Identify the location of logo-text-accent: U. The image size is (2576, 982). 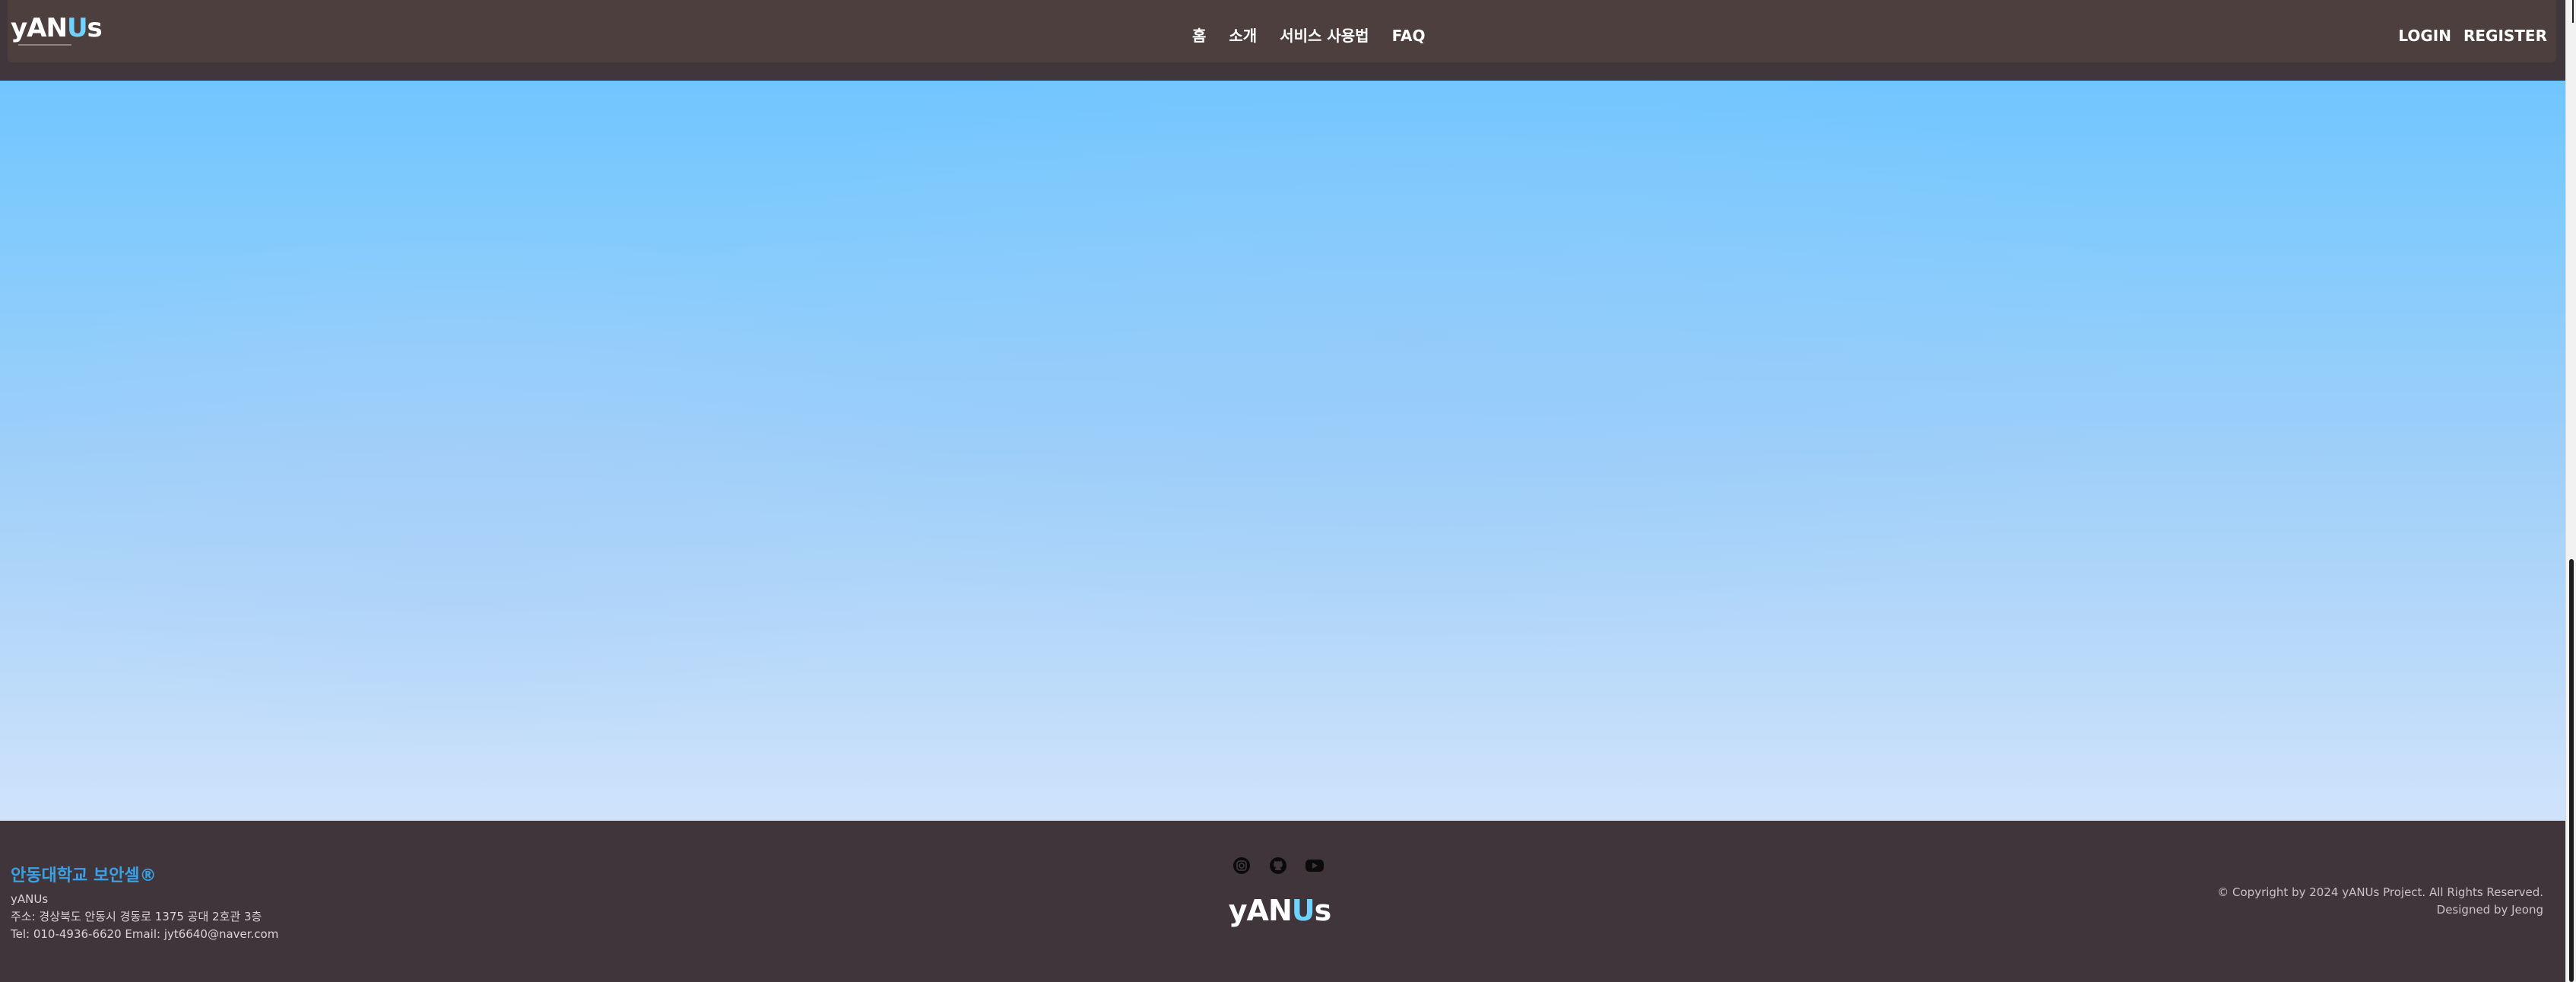
(77, 28).